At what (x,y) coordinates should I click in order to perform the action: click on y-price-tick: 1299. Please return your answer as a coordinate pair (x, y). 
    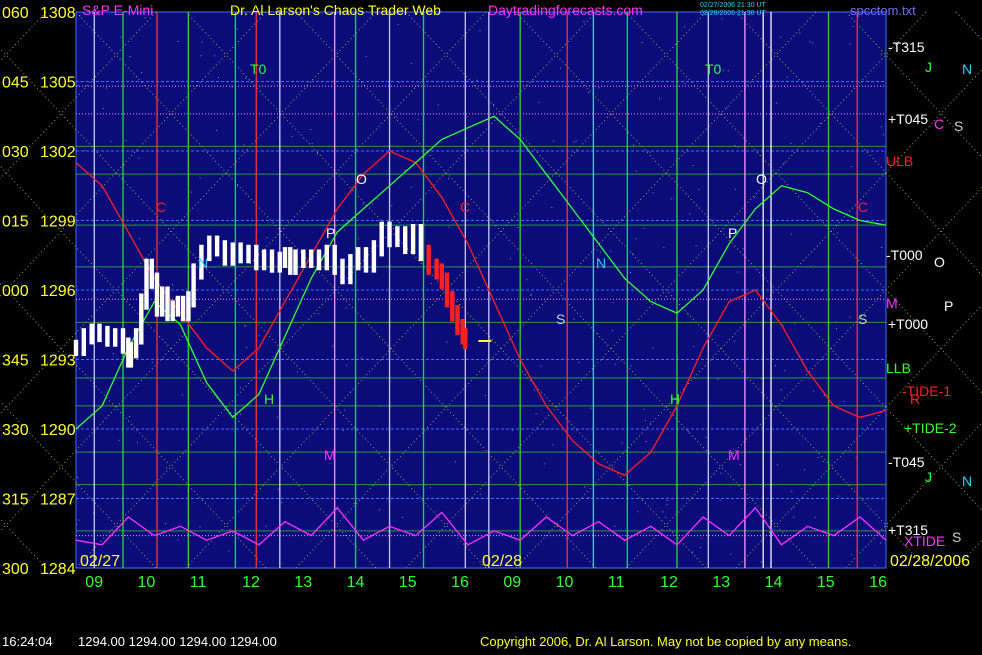
    Looking at the image, I should click on (58, 222).